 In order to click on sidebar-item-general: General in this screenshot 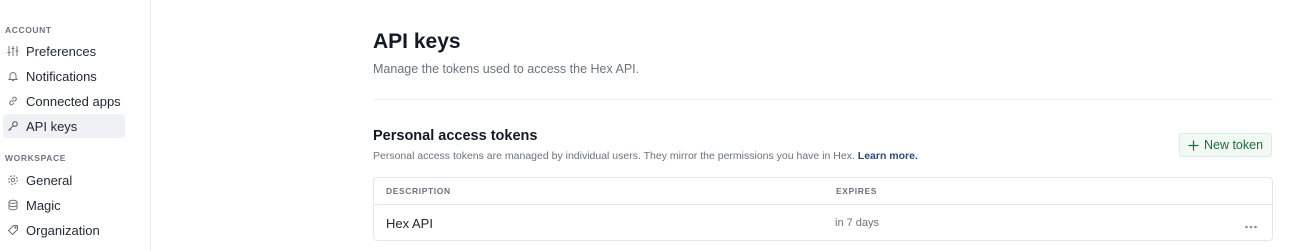, I will do `click(64, 180)`.